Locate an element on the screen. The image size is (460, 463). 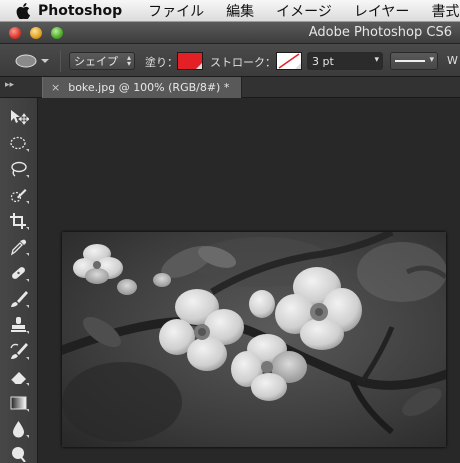
window-close-button is located at coordinates (15, 33).